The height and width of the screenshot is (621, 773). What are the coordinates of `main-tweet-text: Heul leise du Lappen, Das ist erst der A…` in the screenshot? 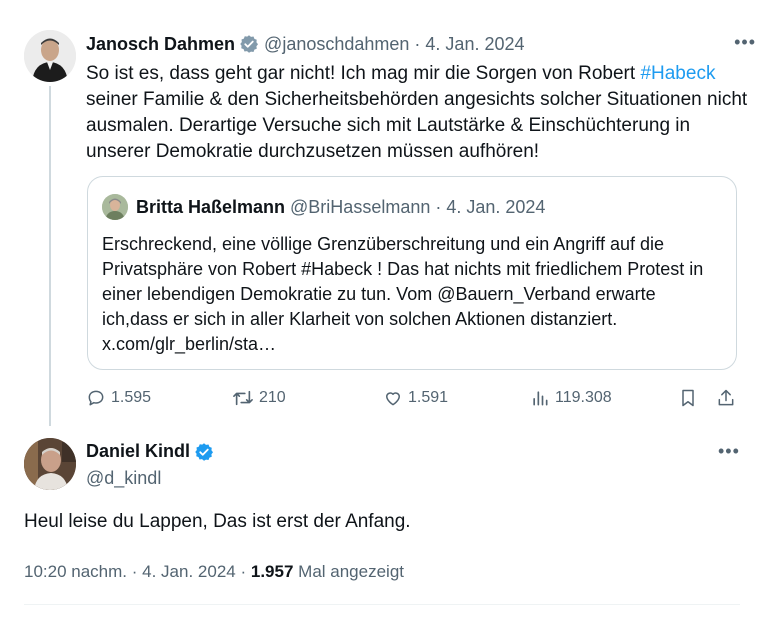 It's located at (217, 521).